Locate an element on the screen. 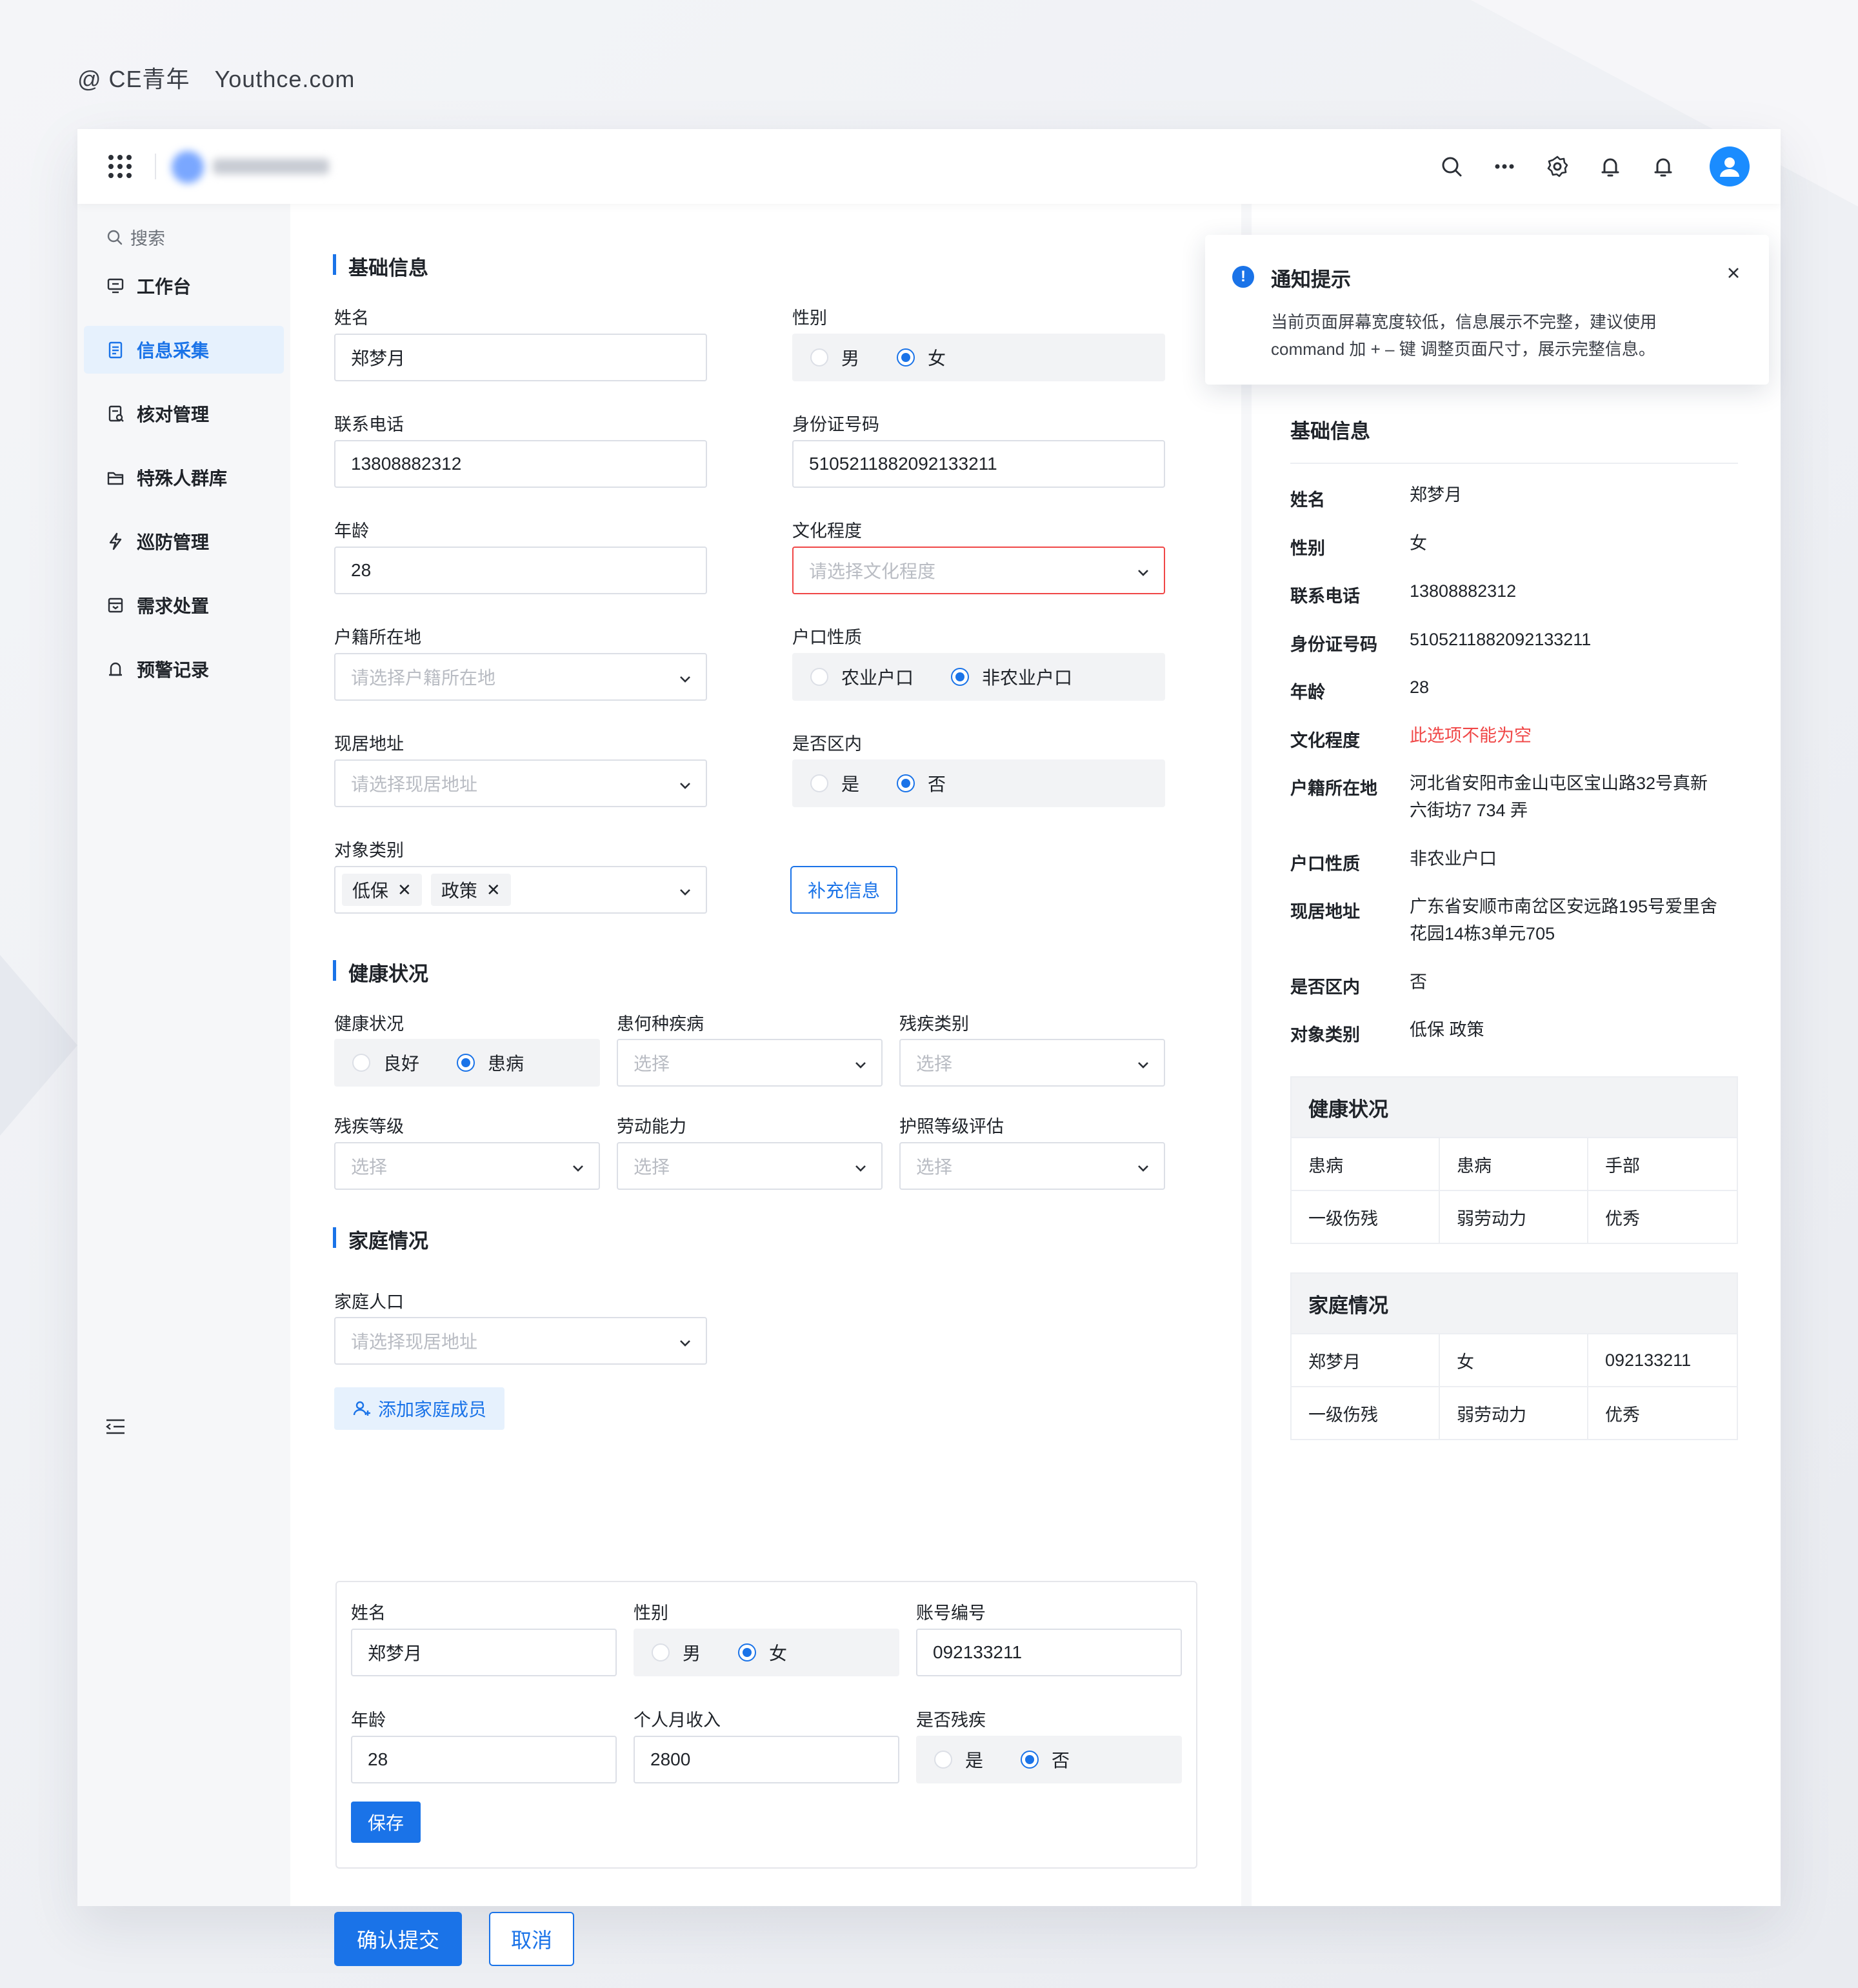 This screenshot has height=1988, width=1858. table-row: 一级伤残 弱劳动力 优秀 is located at coordinates (1514, 1413).